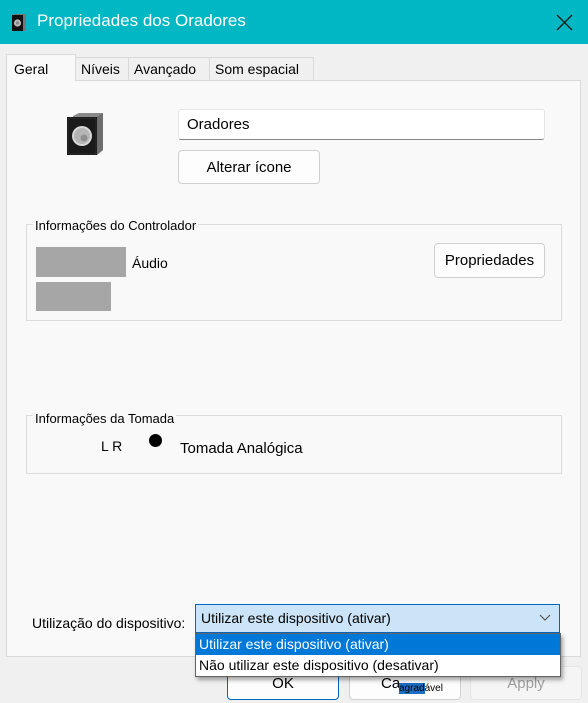  I want to click on cancel-button-label: Ca, so click(391, 683).